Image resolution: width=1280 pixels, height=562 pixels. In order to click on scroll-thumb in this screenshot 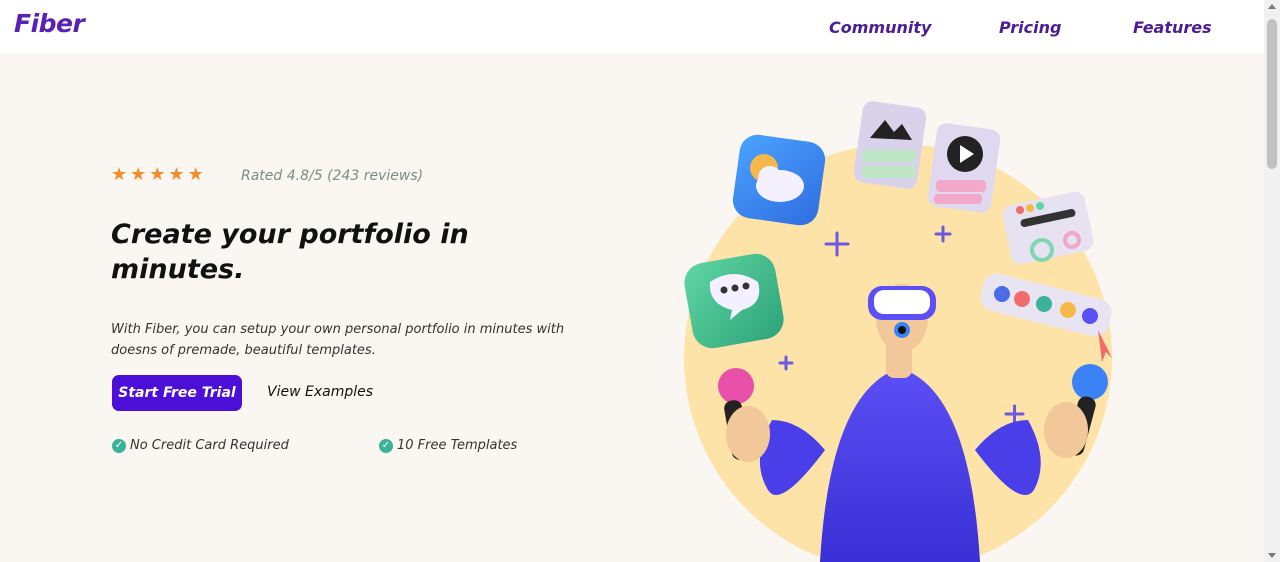, I will do `click(1272, 94)`.